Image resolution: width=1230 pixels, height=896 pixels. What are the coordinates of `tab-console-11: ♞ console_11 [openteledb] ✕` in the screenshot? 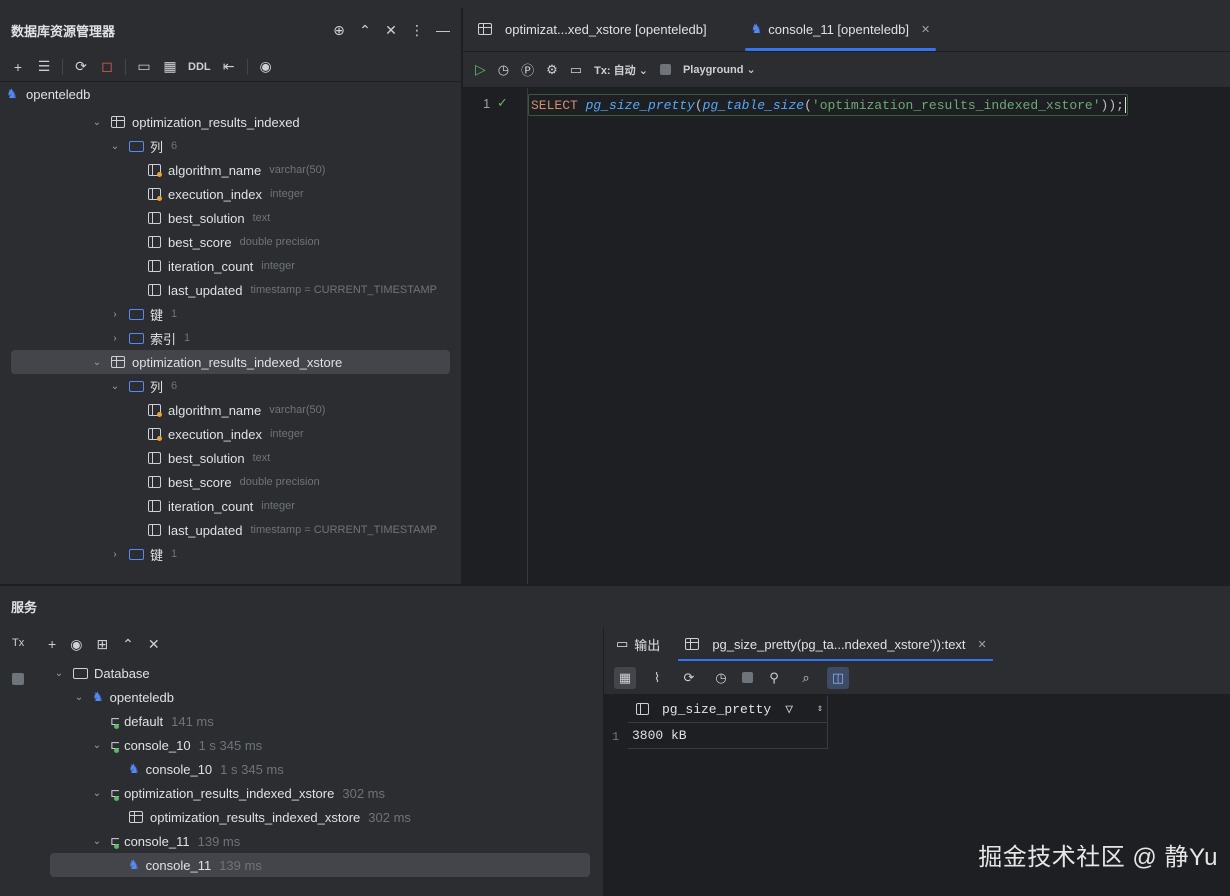 It's located at (841, 29).